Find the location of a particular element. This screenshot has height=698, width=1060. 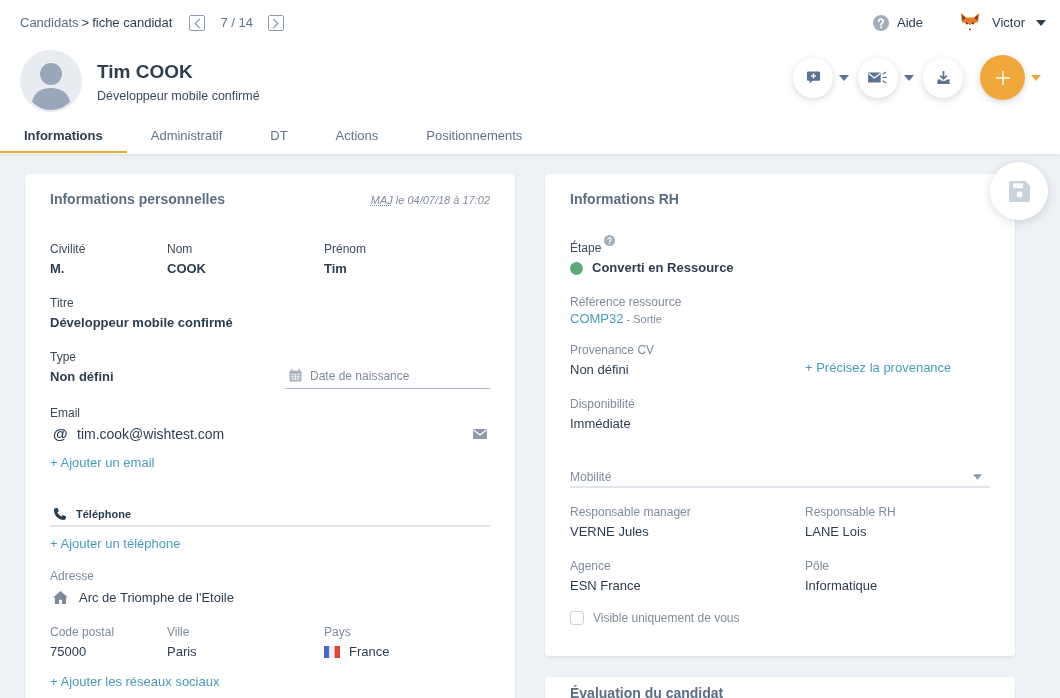

field-value: Informatique is located at coordinates (842, 586).